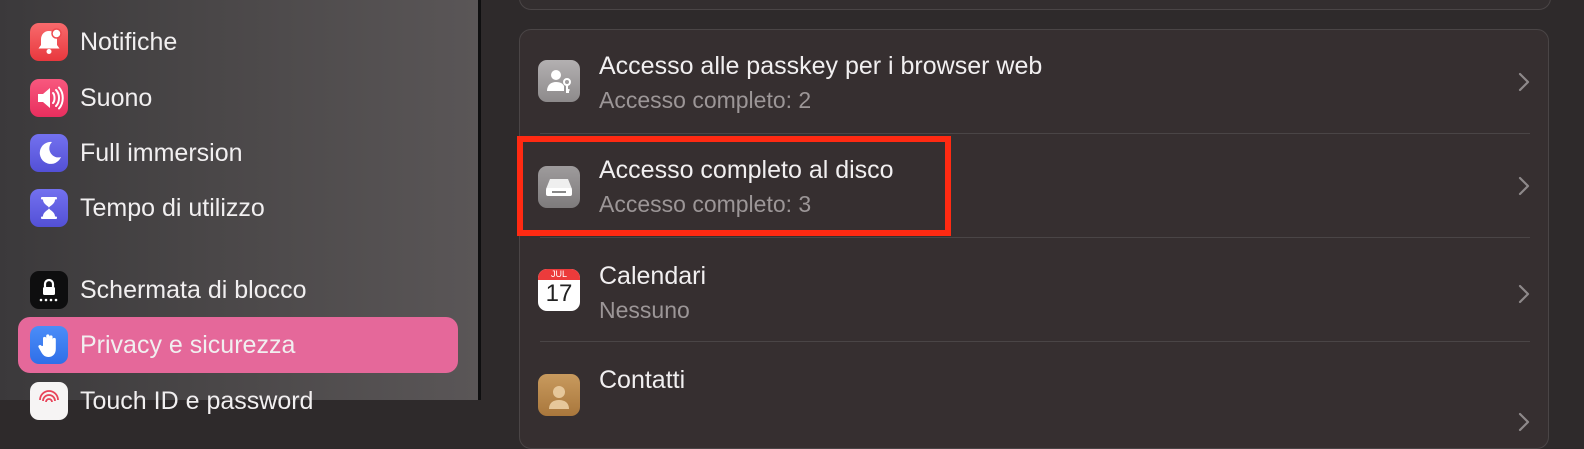 Image resolution: width=1584 pixels, height=449 pixels. What do you see at coordinates (559, 274) in the screenshot?
I see `calendar-month: JUL` at bounding box center [559, 274].